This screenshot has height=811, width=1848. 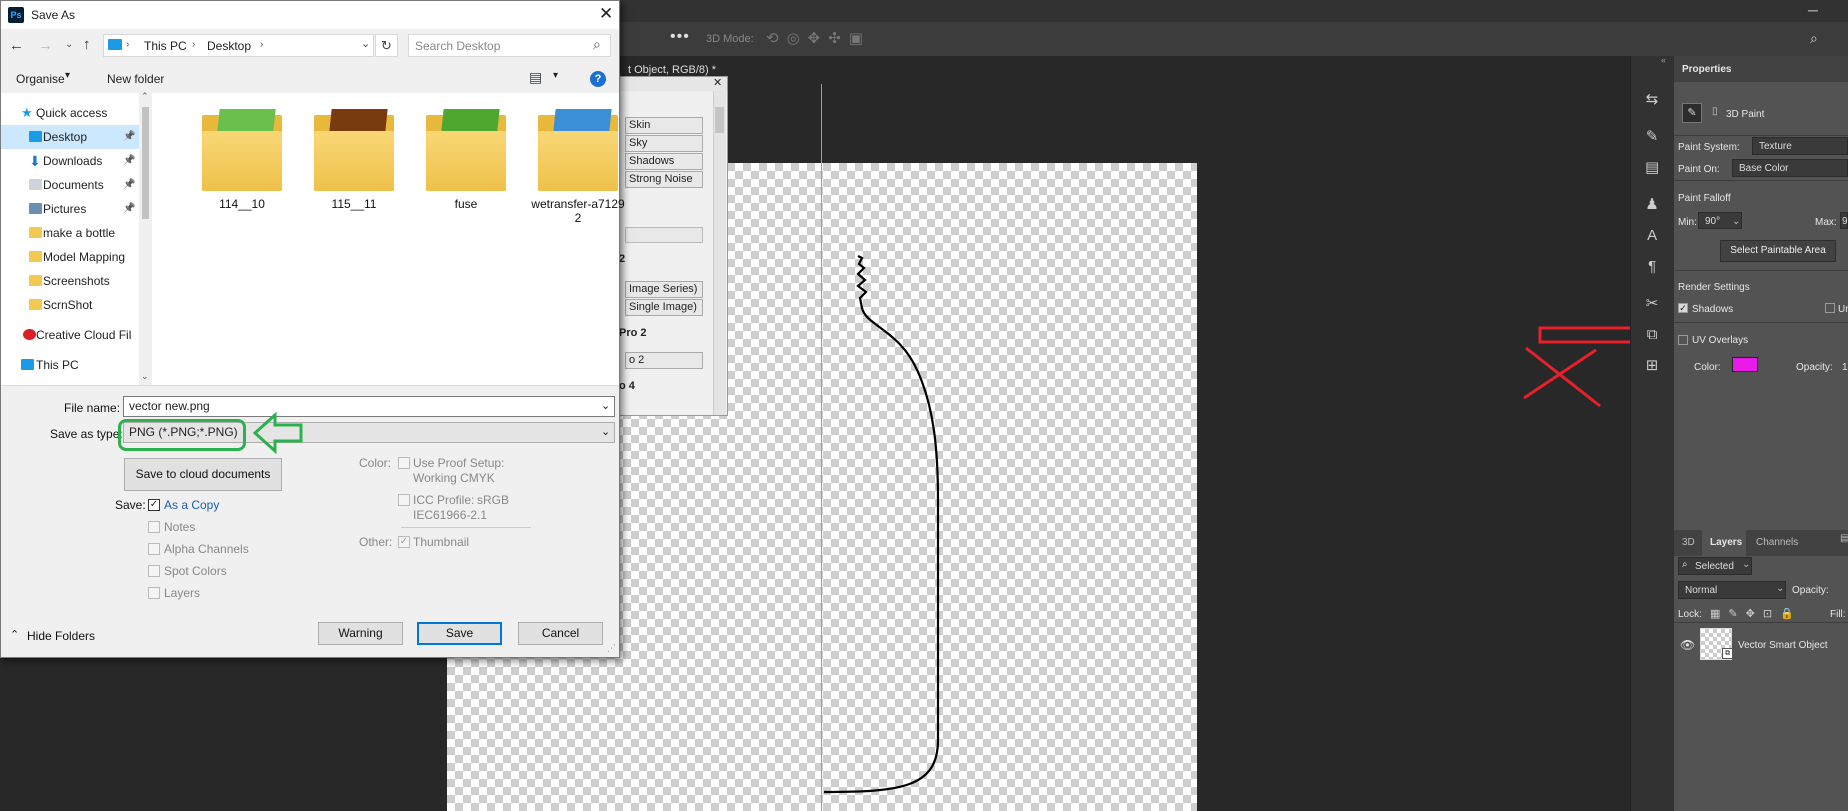 I want to click on preset-strong-noise-button: Strong Noise, so click(x=664, y=179).